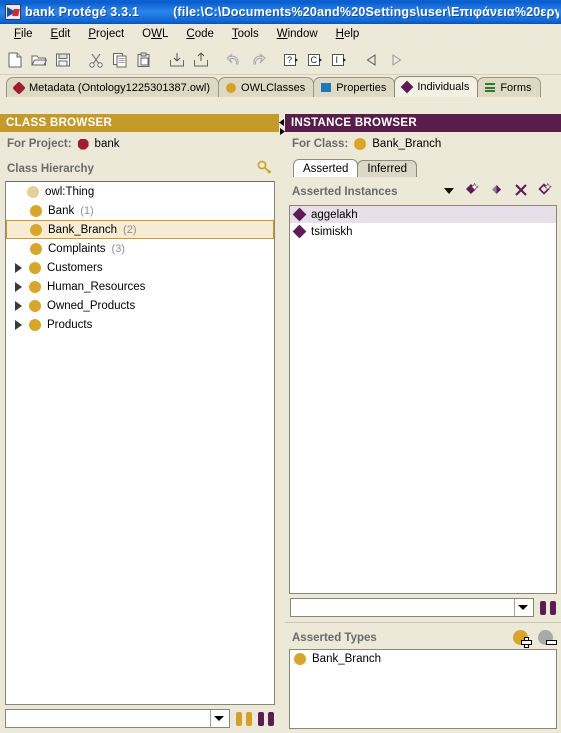  Describe the element at coordinates (423, 231) in the screenshot. I see `list-item: tsimiskh` at that location.